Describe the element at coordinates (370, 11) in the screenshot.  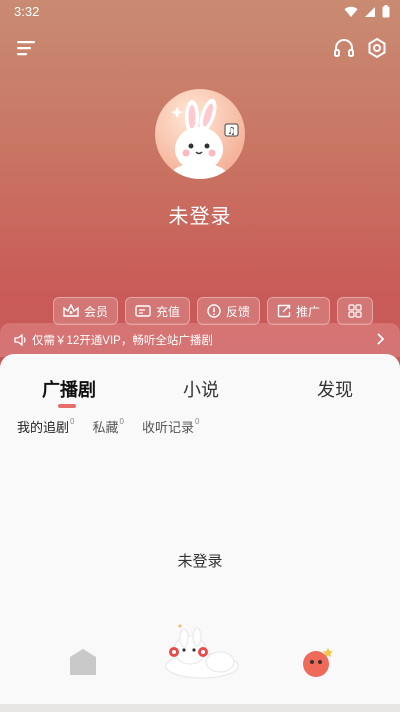
I see `signal-icon` at that location.